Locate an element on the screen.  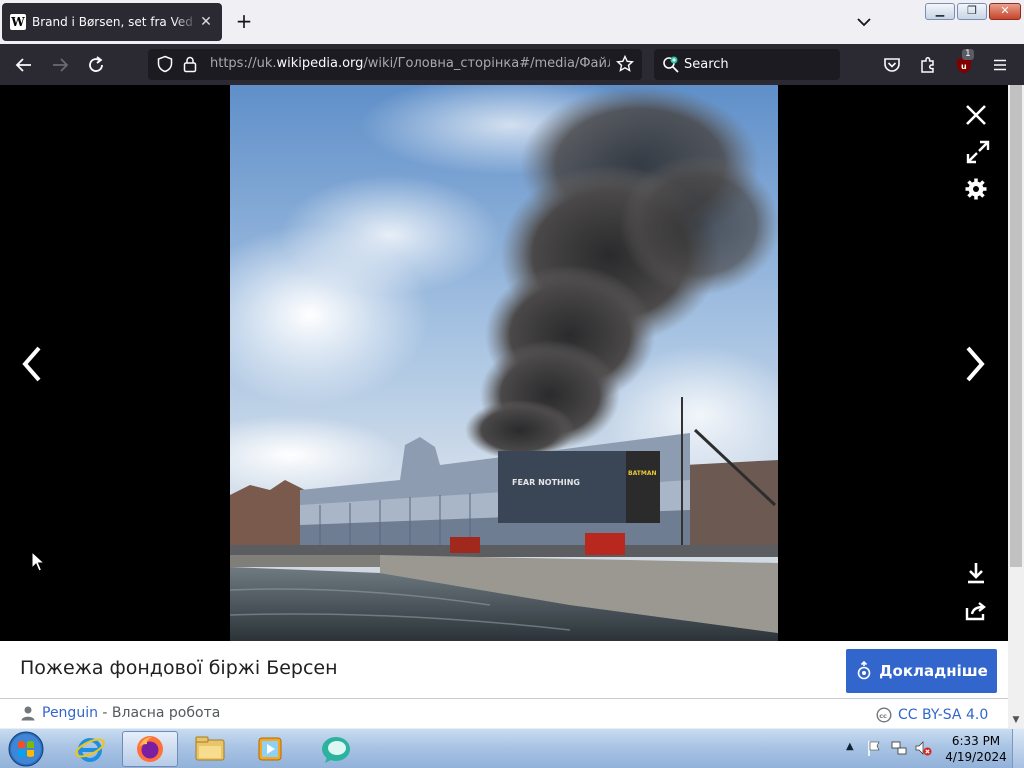
author-suffix: - Власна робота is located at coordinates (159, 713).